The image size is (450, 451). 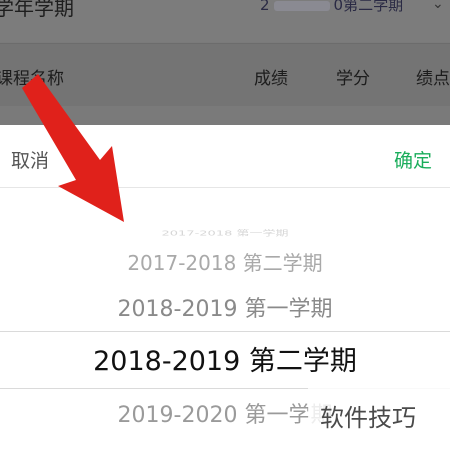 I want to click on page-title: 学年学期, so click(x=37, y=10).